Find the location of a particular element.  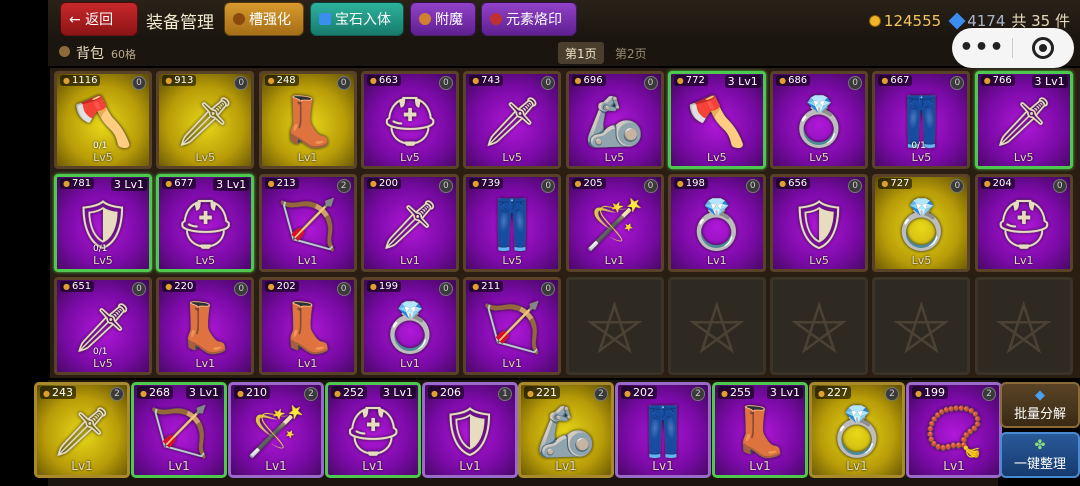

power-value: 198 is located at coordinates (690, 183).